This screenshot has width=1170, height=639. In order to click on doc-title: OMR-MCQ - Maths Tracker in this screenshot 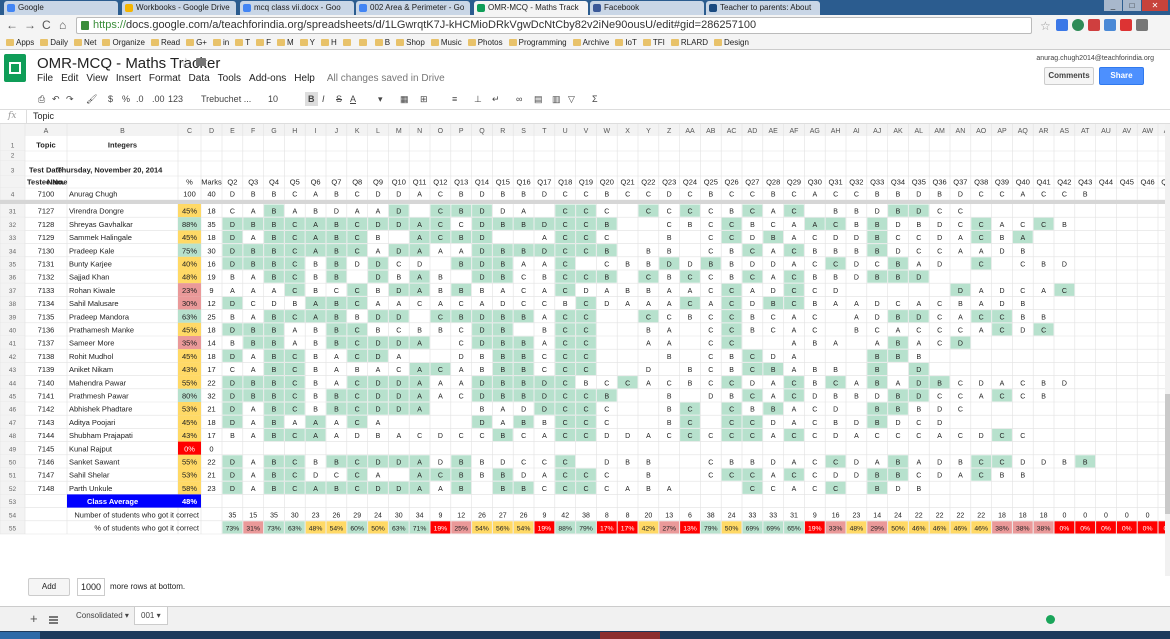, I will do `click(128, 63)`.